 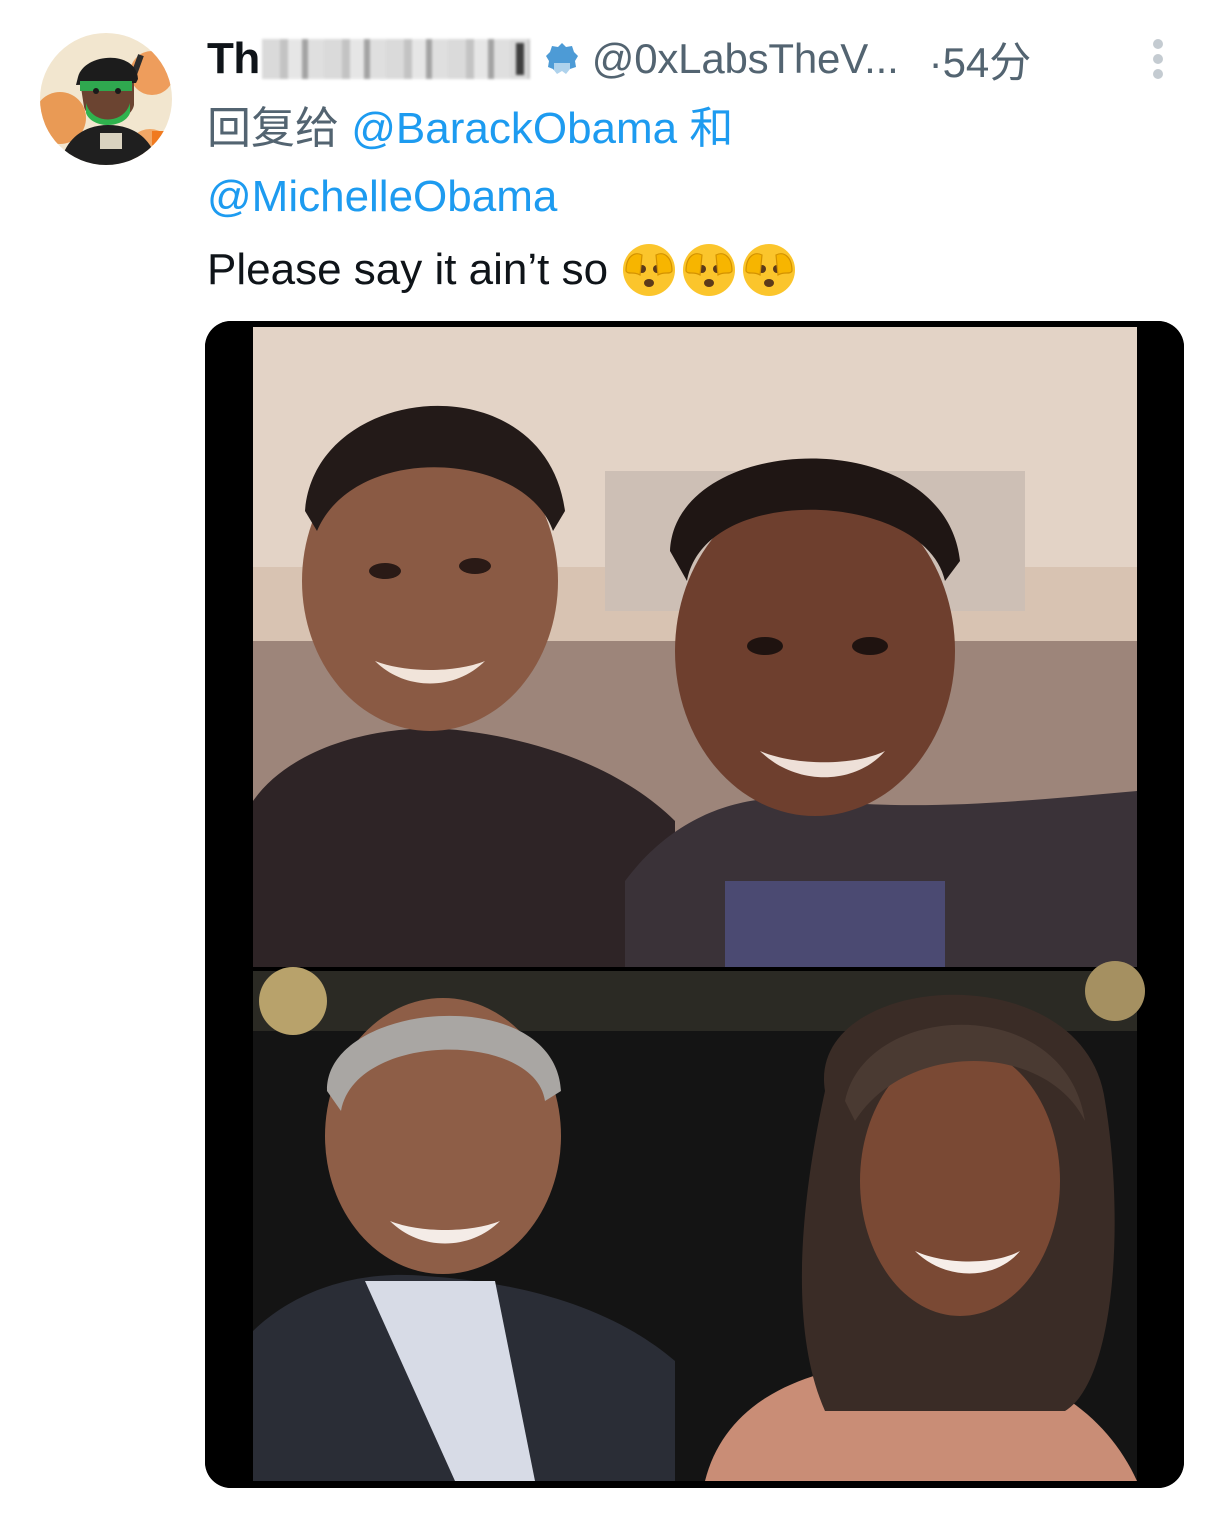 I want to click on reply-prefix: 回复给, so click(x=273, y=128).